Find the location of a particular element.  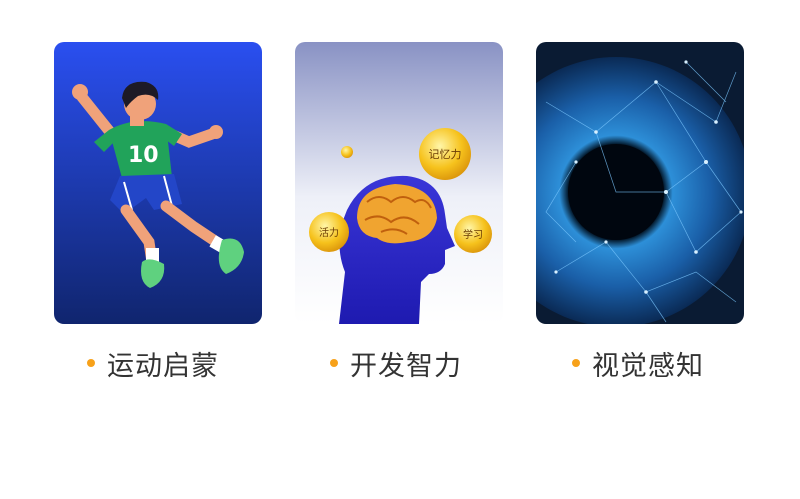

eye-iris-network is located at coordinates (640, 183).